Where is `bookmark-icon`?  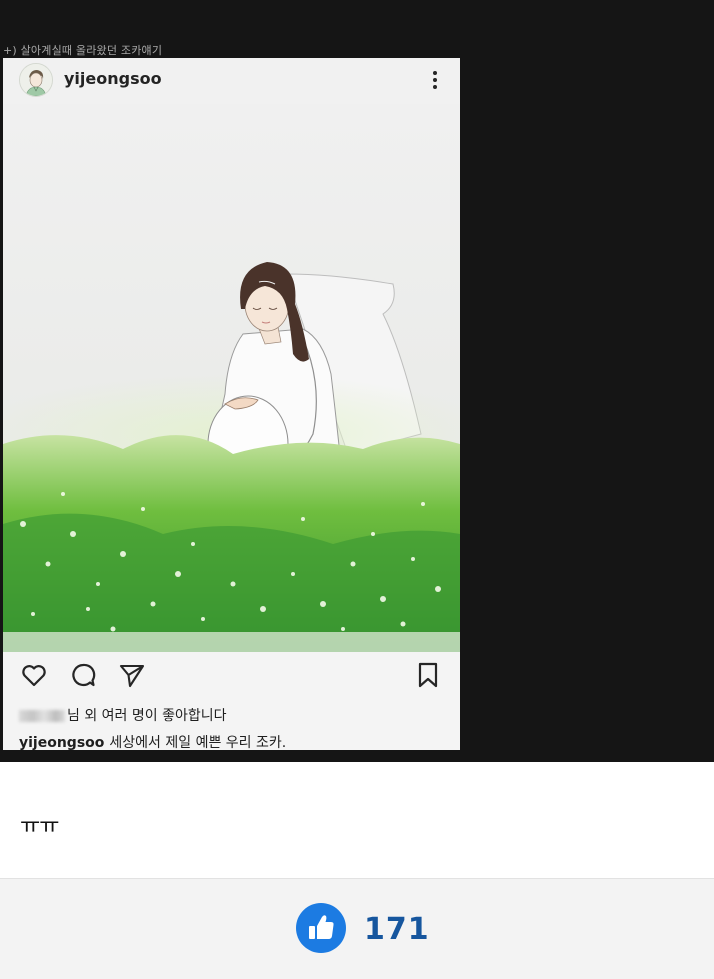
bookmark-icon is located at coordinates (428, 675).